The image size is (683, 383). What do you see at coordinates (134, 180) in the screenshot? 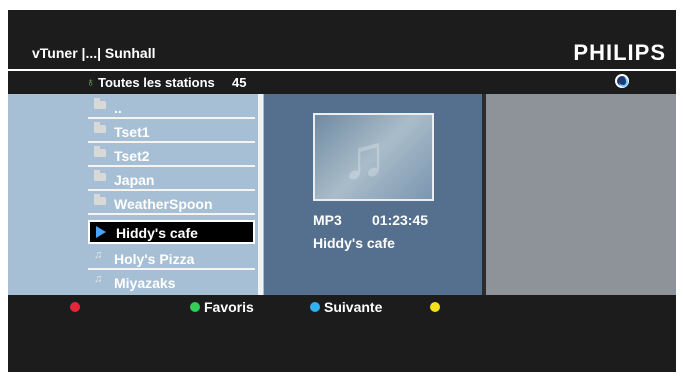
I see `list-item-label: Japan` at bounding box center [134, 180].